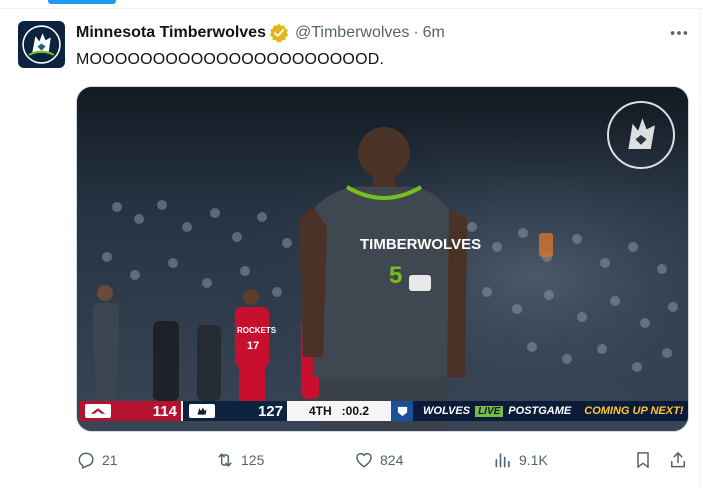 The height and width of the screenshot is (488, 703). I want to click on tweet-text: MOOOOOOOOOOOOOOOOOOOOOOD., so click(230, 59).